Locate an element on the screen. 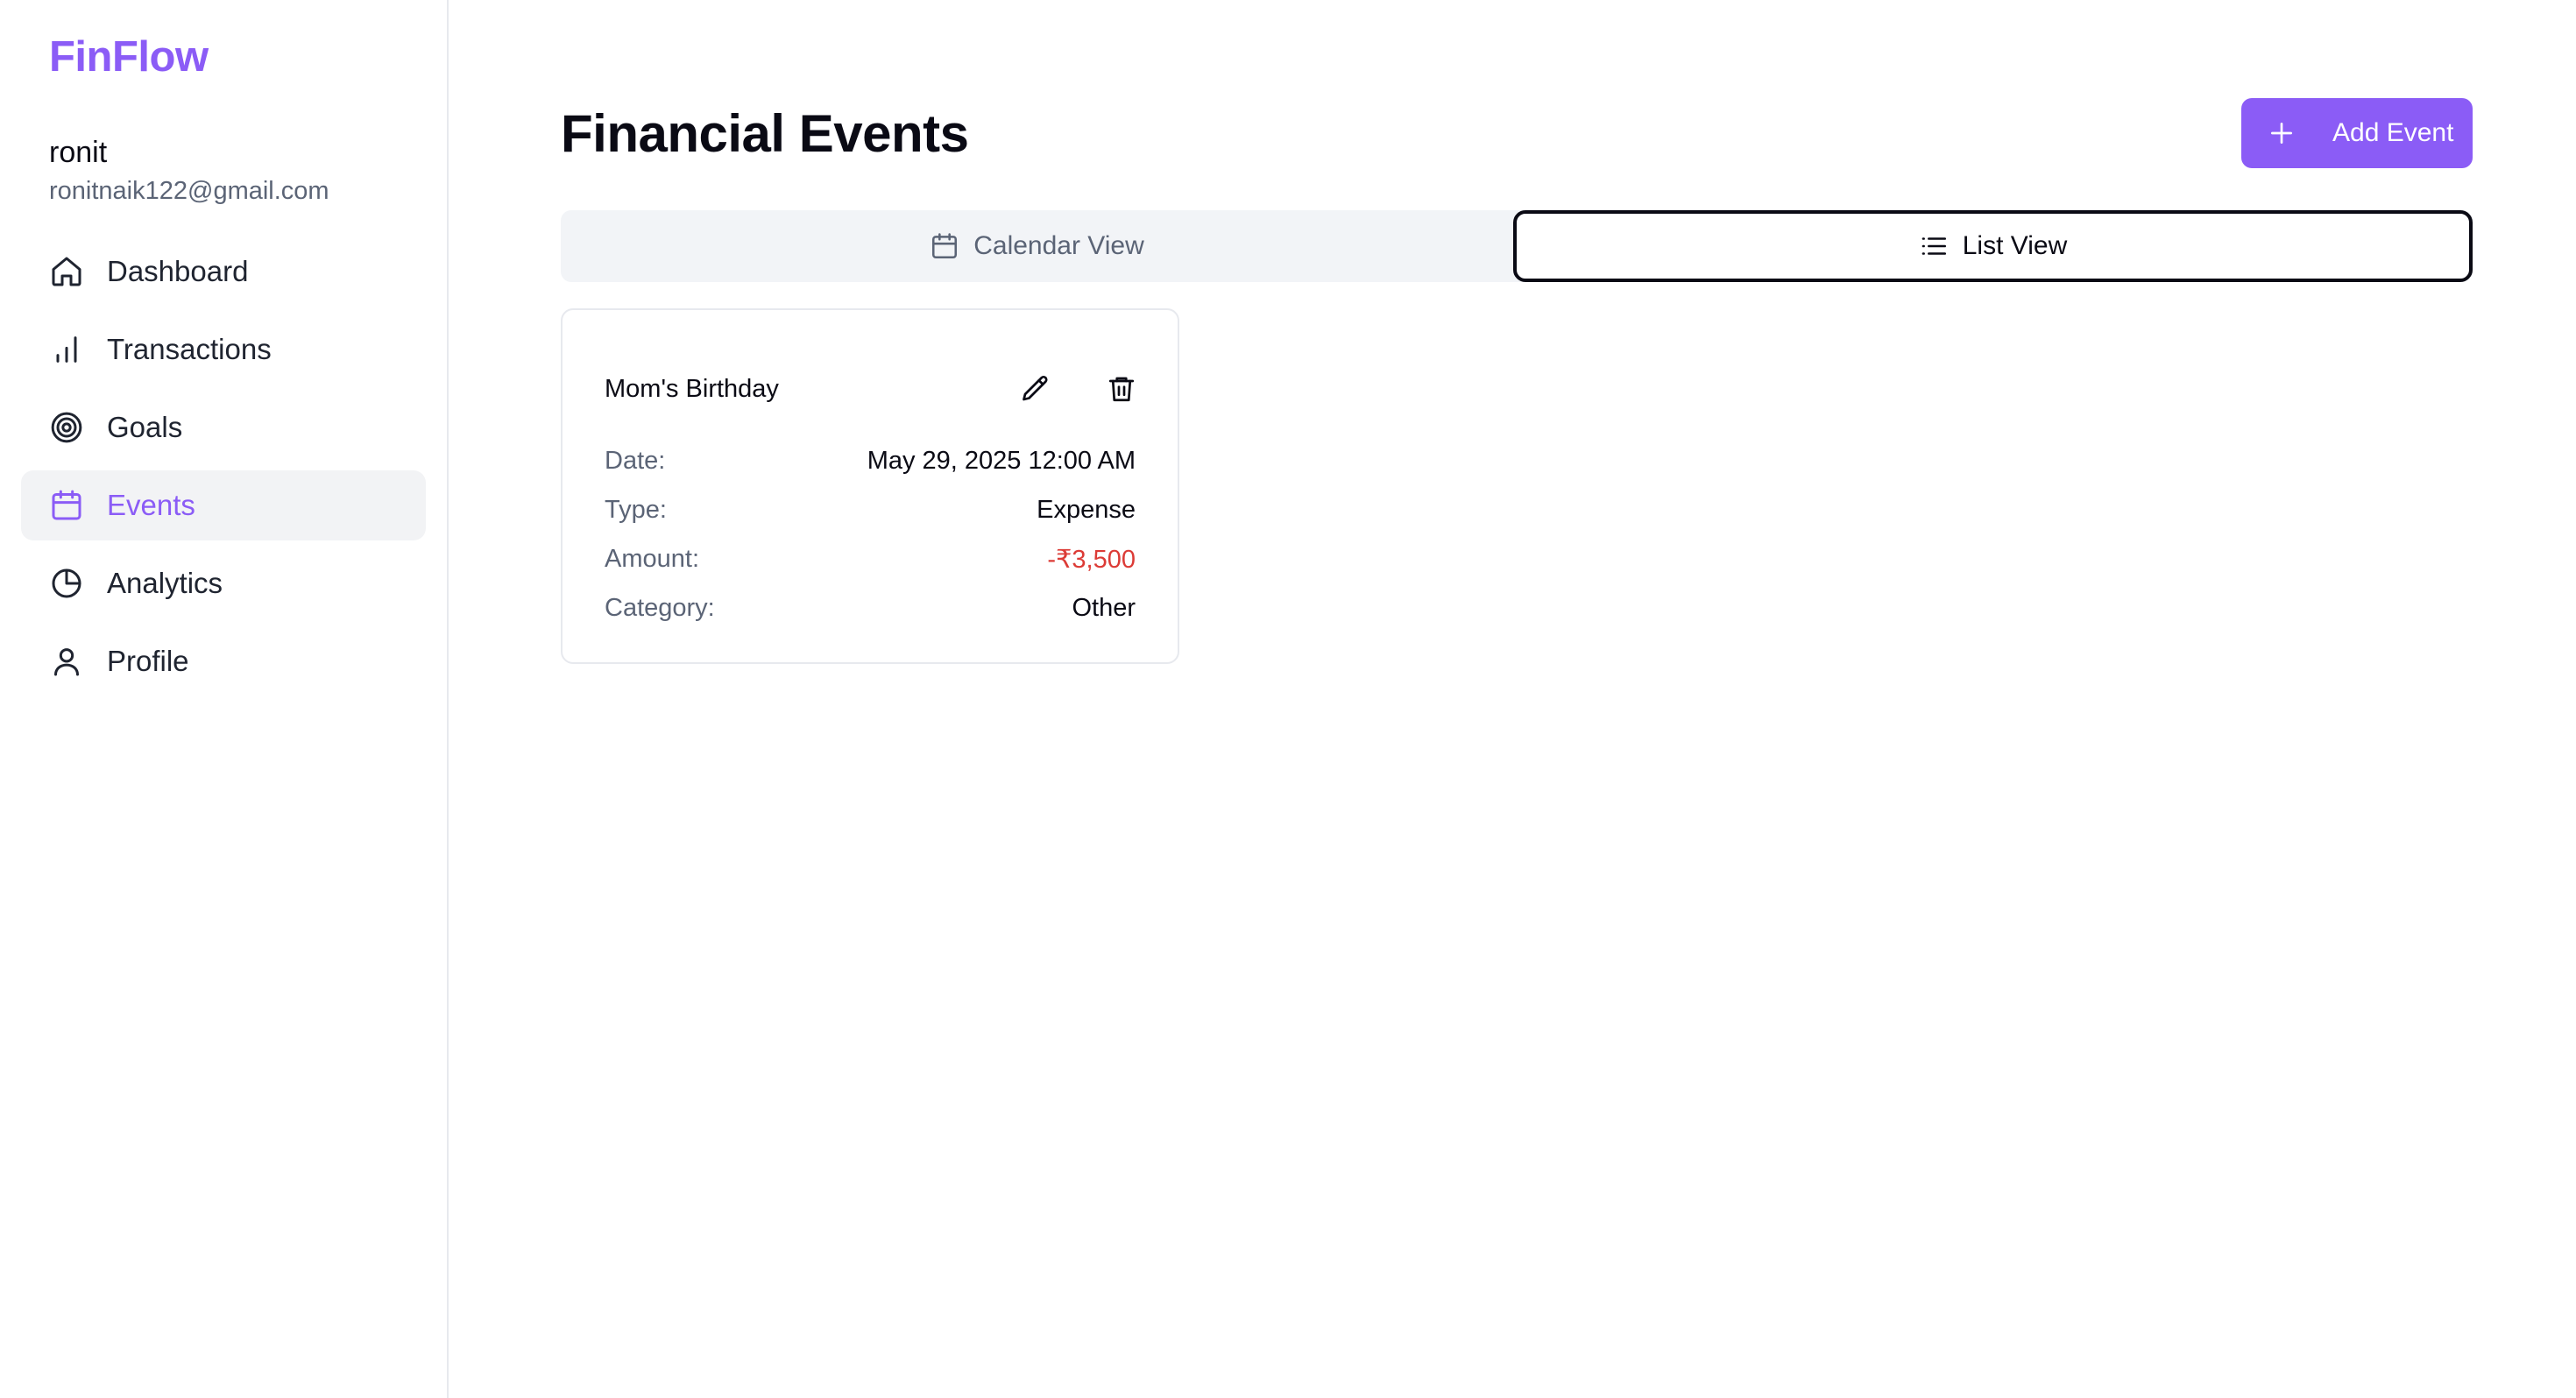 Image resolution: width=2576 pixels, height=1398 pixels. delete-event-button is located at coordinates (1121, 389).